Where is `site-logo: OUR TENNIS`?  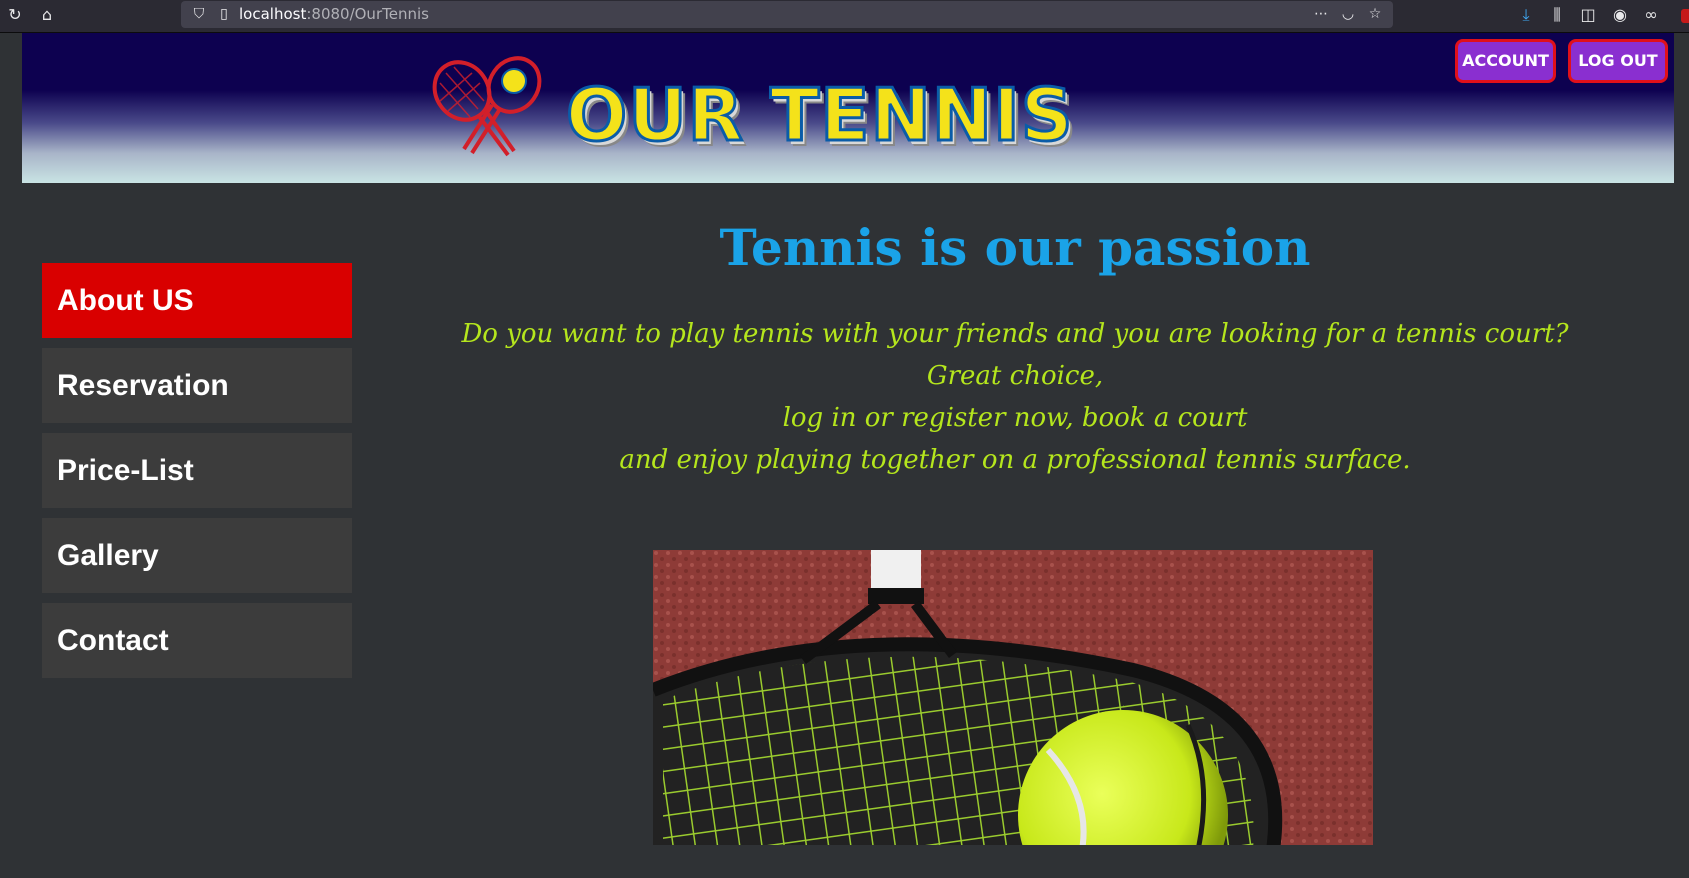
site-logo: OUR TENNIS is located at coordinates (750, 107).